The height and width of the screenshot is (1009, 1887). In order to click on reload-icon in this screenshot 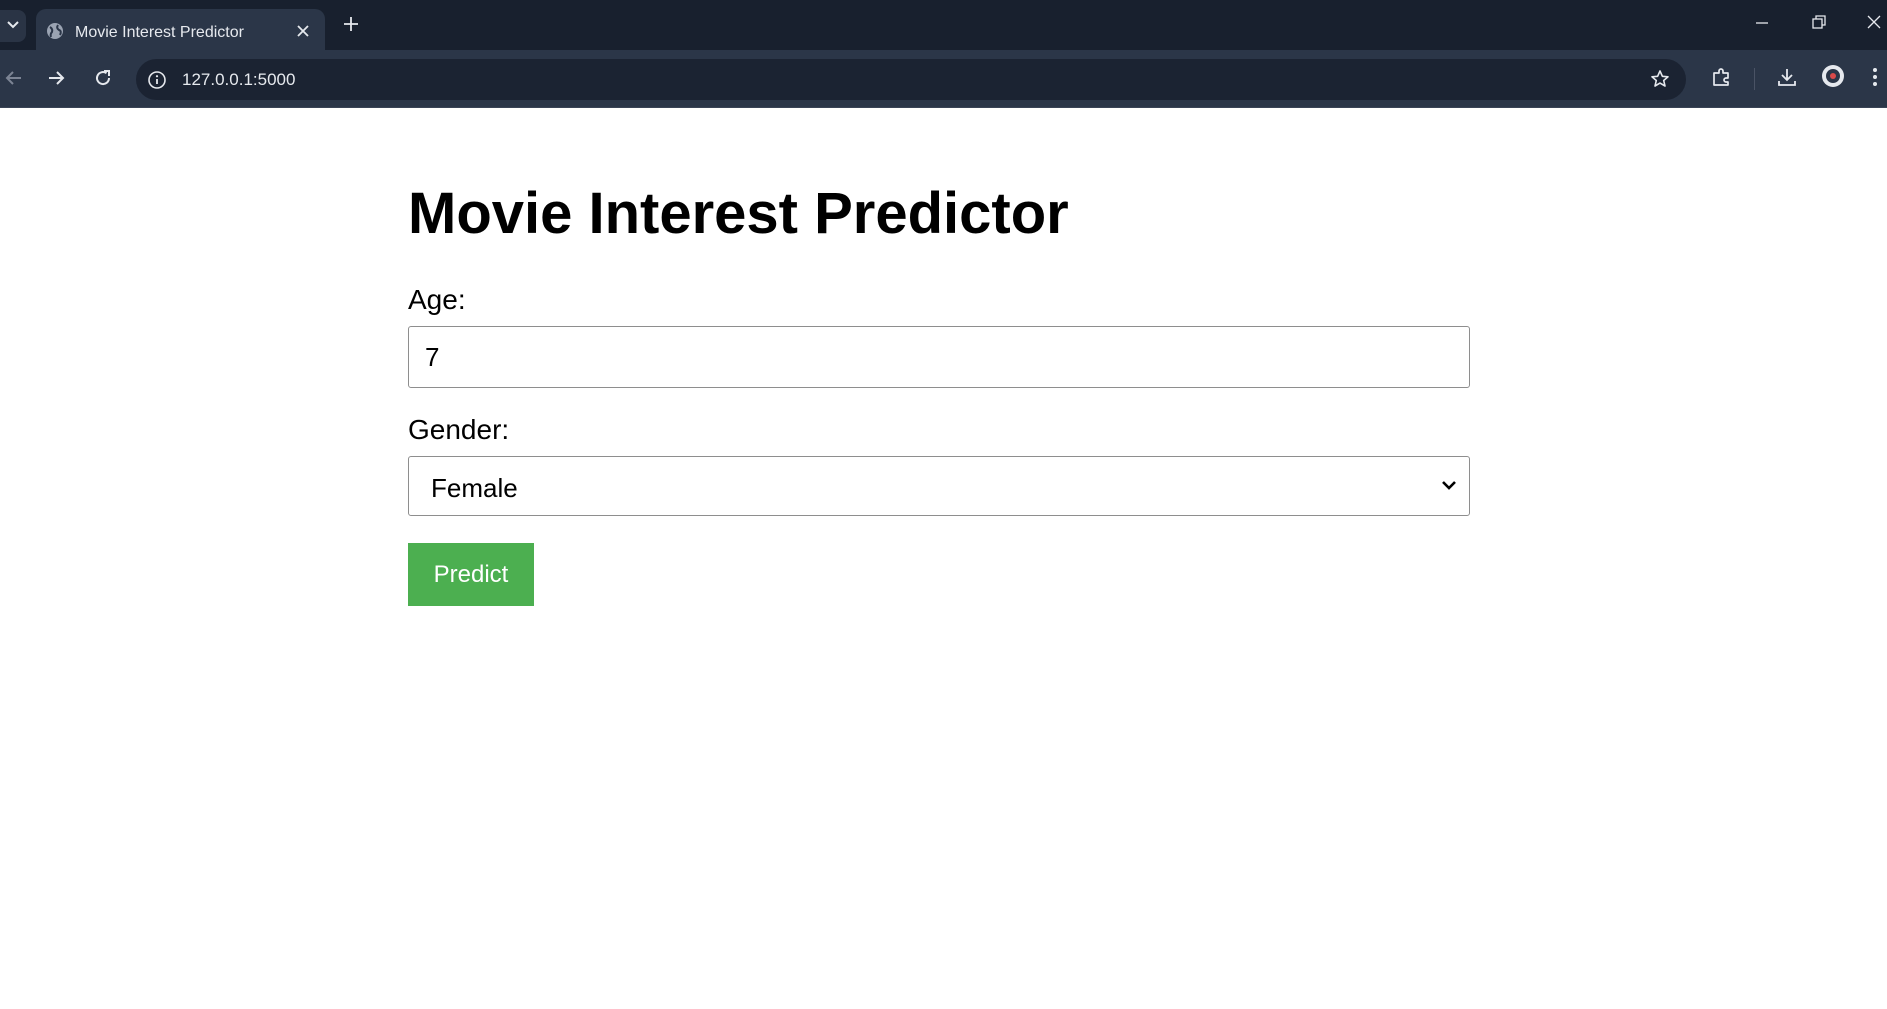, I will do `click(103, 78)`.